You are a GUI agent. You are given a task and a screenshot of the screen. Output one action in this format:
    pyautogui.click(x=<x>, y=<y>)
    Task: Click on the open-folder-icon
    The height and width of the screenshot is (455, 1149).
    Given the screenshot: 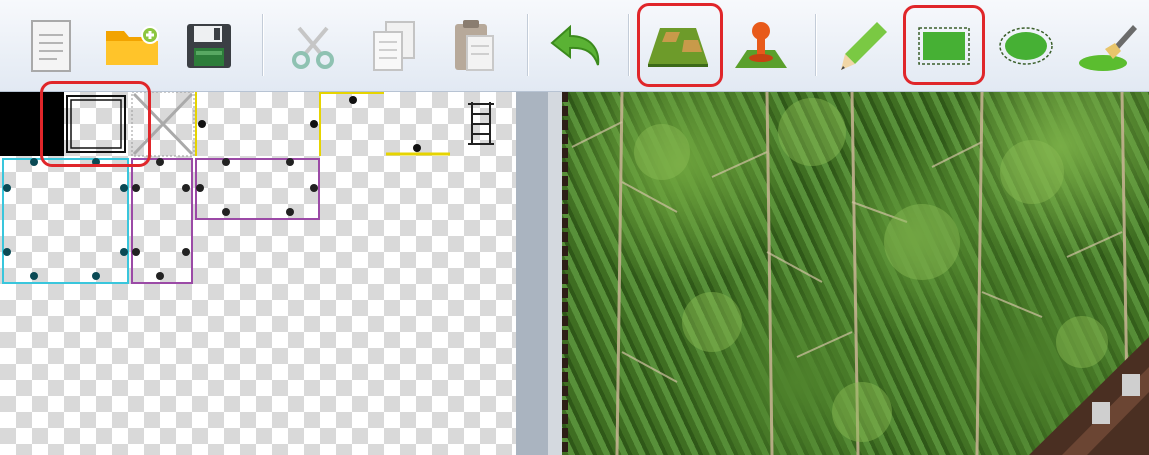 What is the action you would take?
    pyautogui.click(x=132, y=45)
    